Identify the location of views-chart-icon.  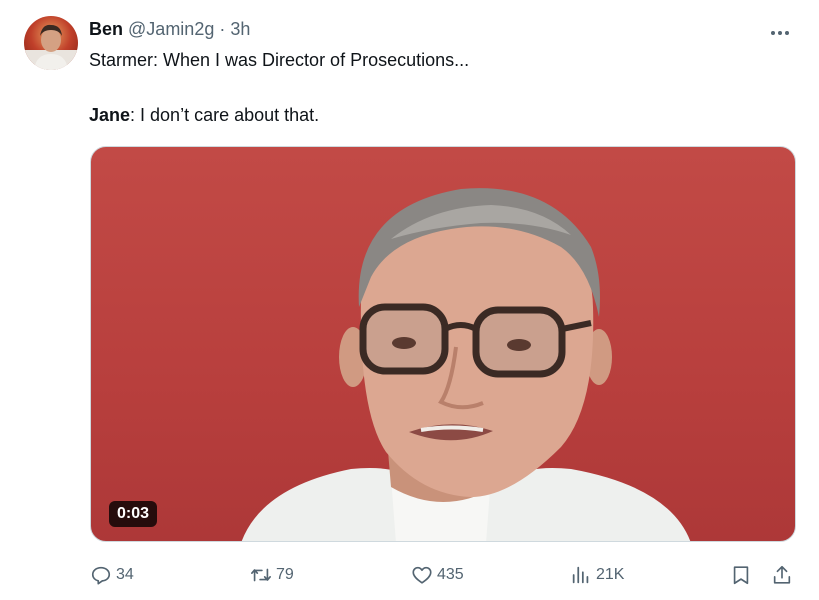
(580, 575).